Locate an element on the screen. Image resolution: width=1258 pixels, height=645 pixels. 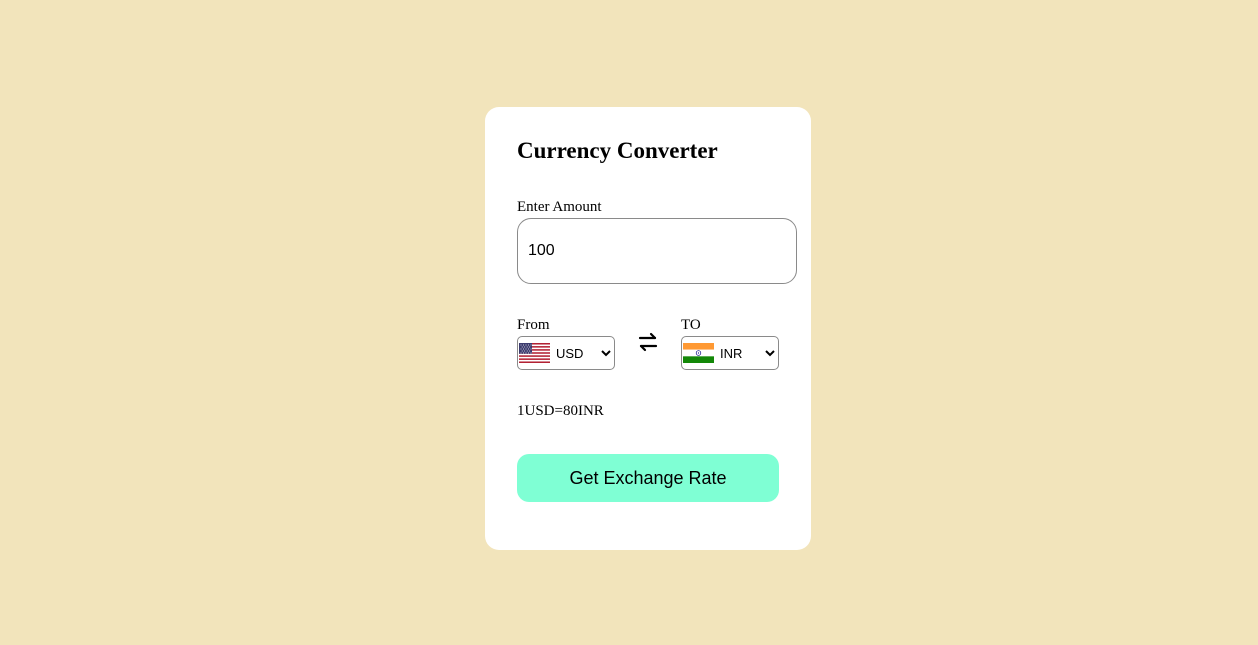
amount-input is located at coordinates (657, 251).